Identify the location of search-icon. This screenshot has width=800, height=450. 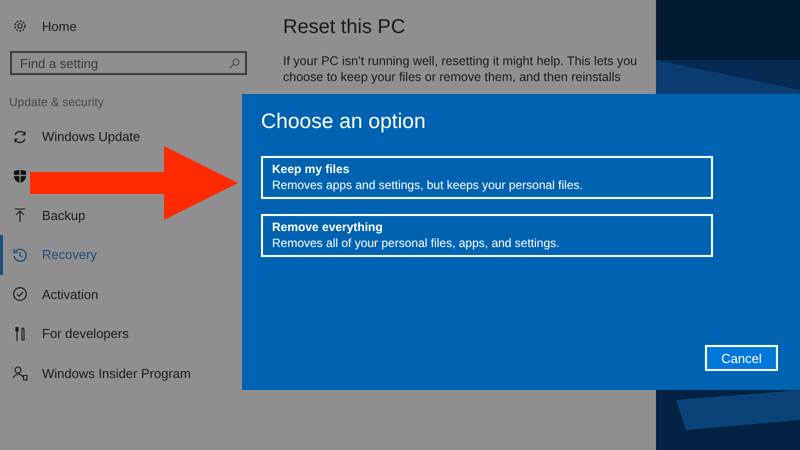
(234, 63).